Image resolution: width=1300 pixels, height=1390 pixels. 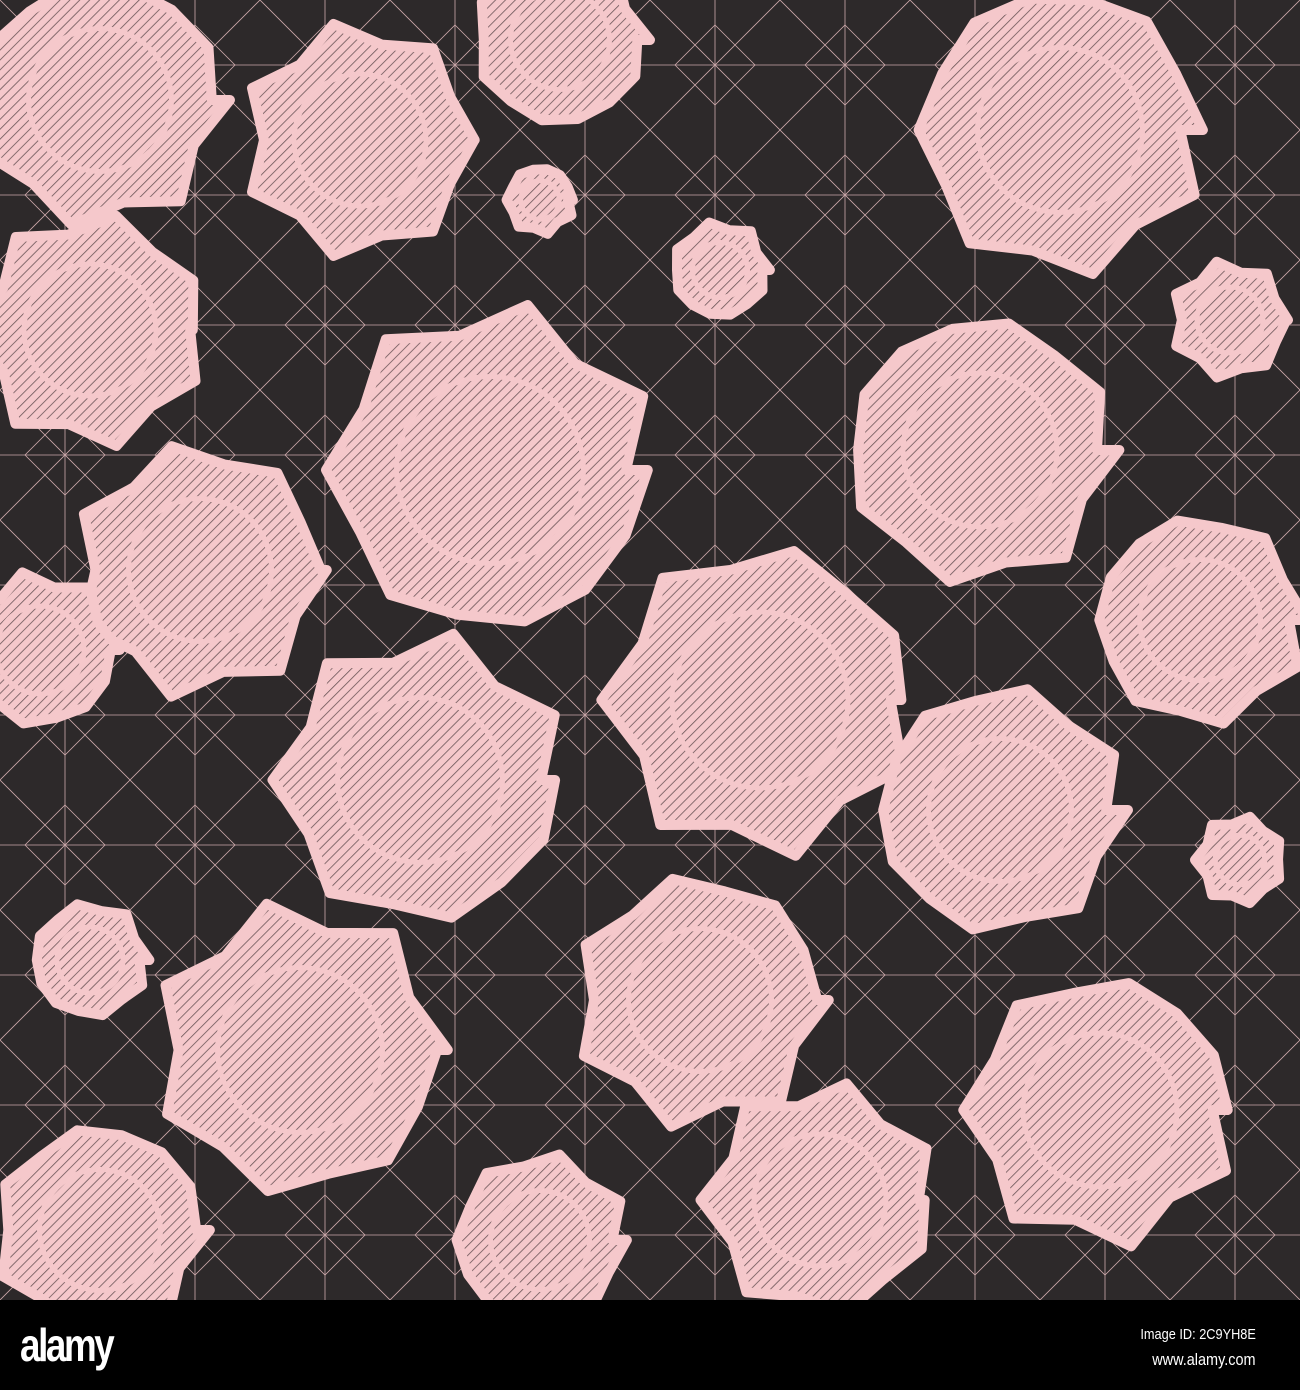 What do you see at coordinates (1198, 1334) in the screenshot?
I see `image-id: Image ID: 2C9YH8E` at bounding box center [1198, 1334].